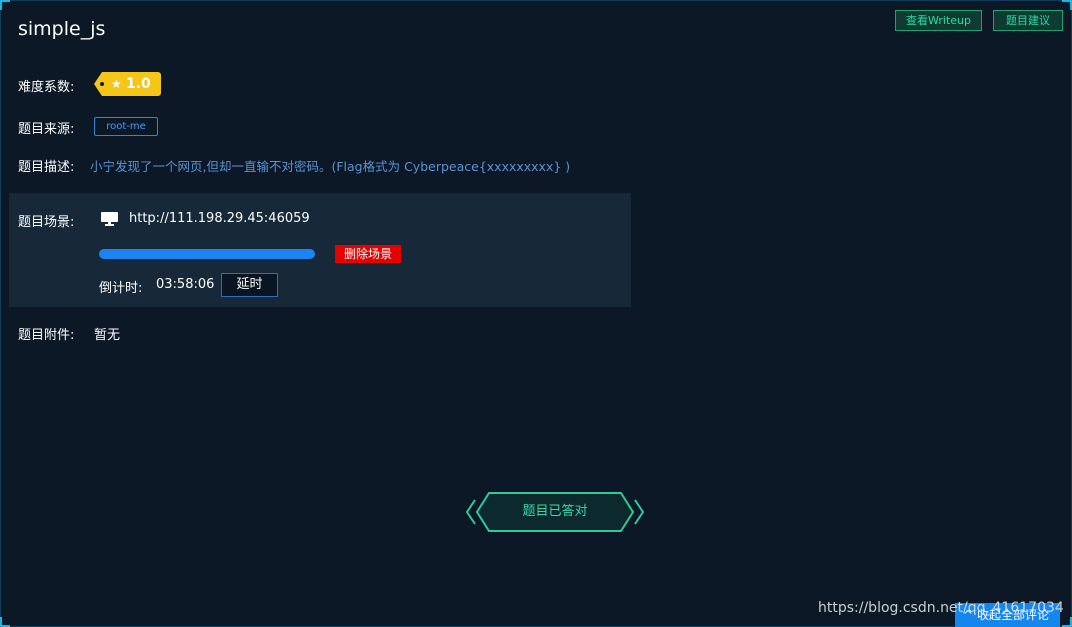  What do you see at coordinates (368, 254) in the screenshot?
I see `delete-scene-button: 删除场景` at bounding box center [368, 254].